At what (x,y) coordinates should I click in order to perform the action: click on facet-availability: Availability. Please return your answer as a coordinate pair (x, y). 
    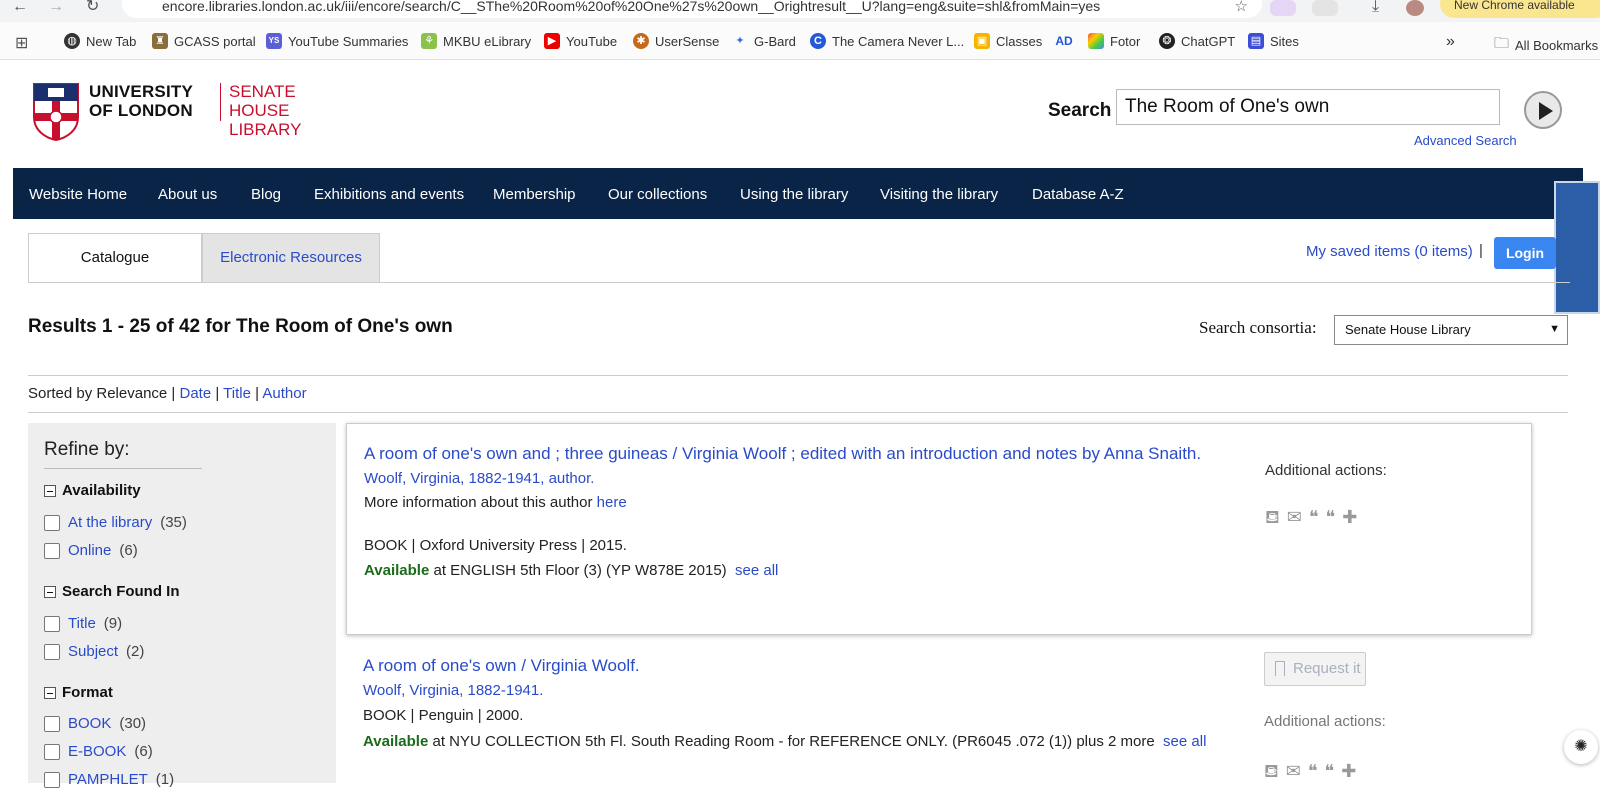
    Looking at the image, I should click on (92, 490).